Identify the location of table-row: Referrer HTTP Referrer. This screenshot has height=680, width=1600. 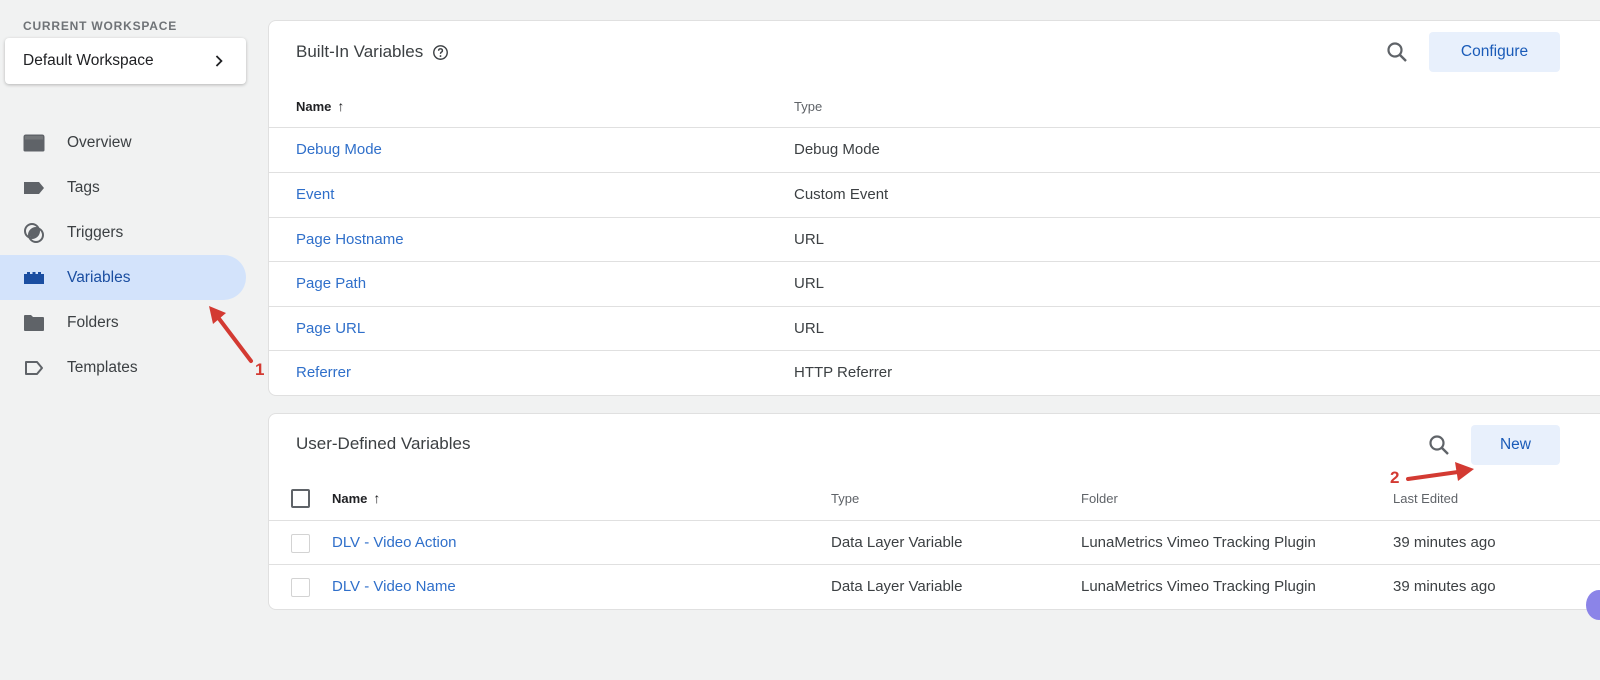
(934, 372).